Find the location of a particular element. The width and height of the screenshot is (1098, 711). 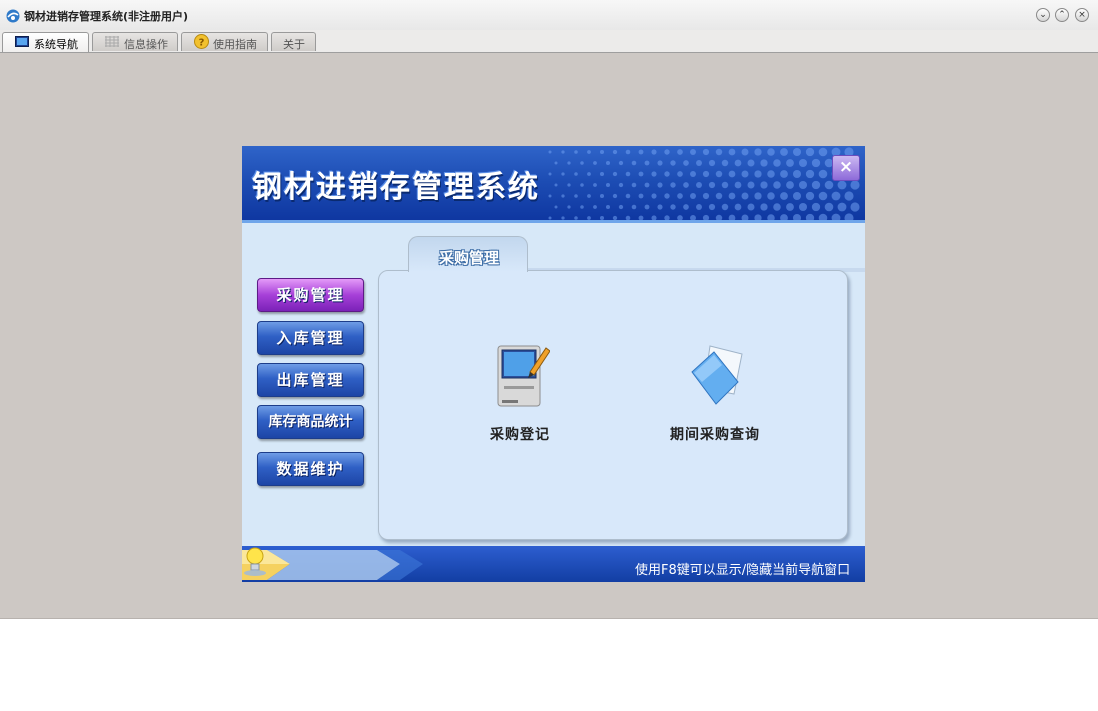

nav-outbound-management: 出库管理 is located at coordinates (310, 380).